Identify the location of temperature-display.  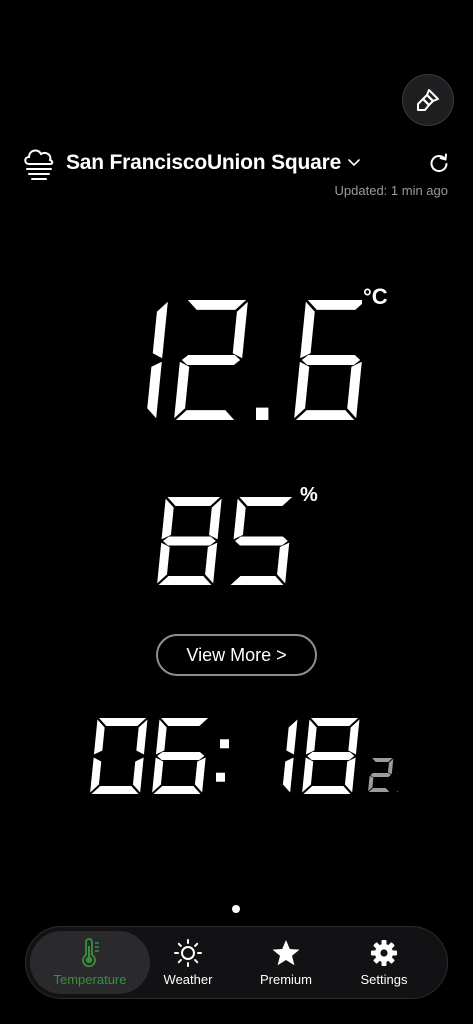
(254, 360).